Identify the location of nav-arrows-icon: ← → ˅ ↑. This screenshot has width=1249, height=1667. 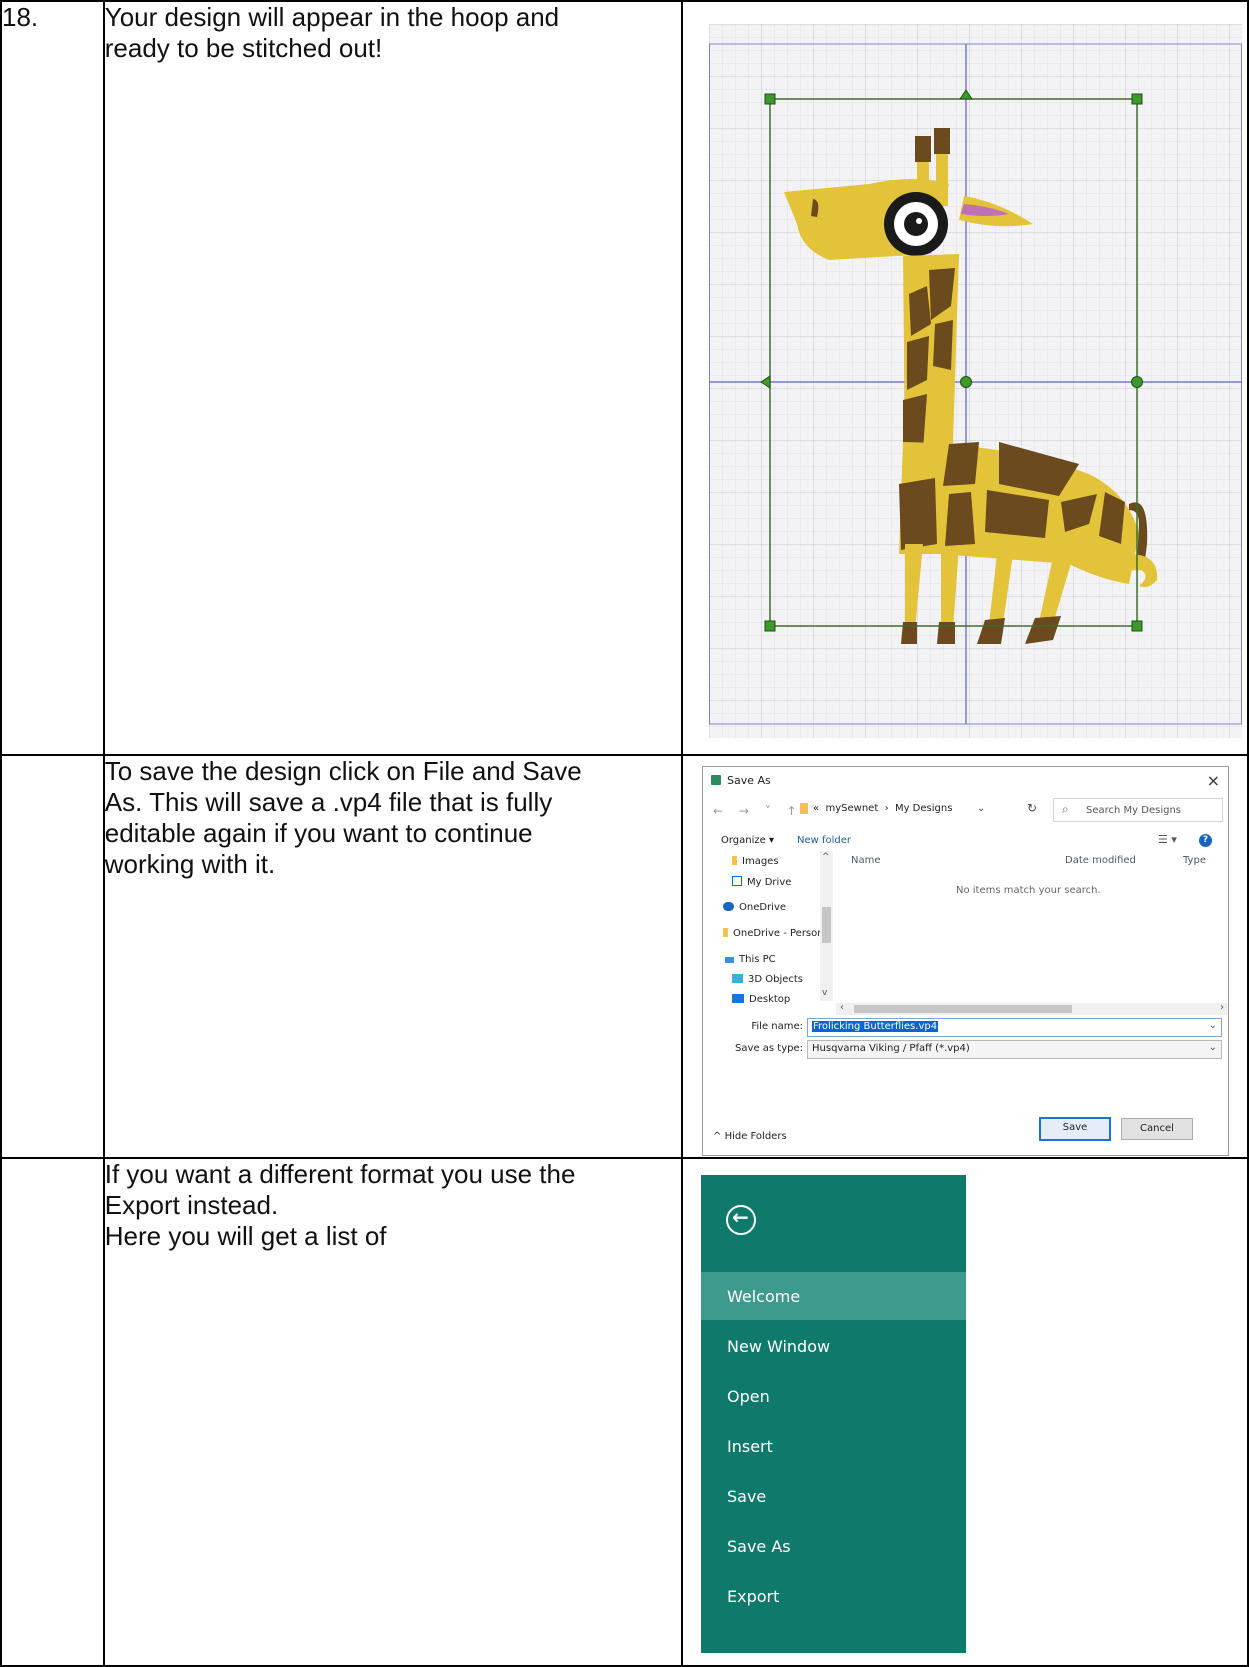
(758, 811).